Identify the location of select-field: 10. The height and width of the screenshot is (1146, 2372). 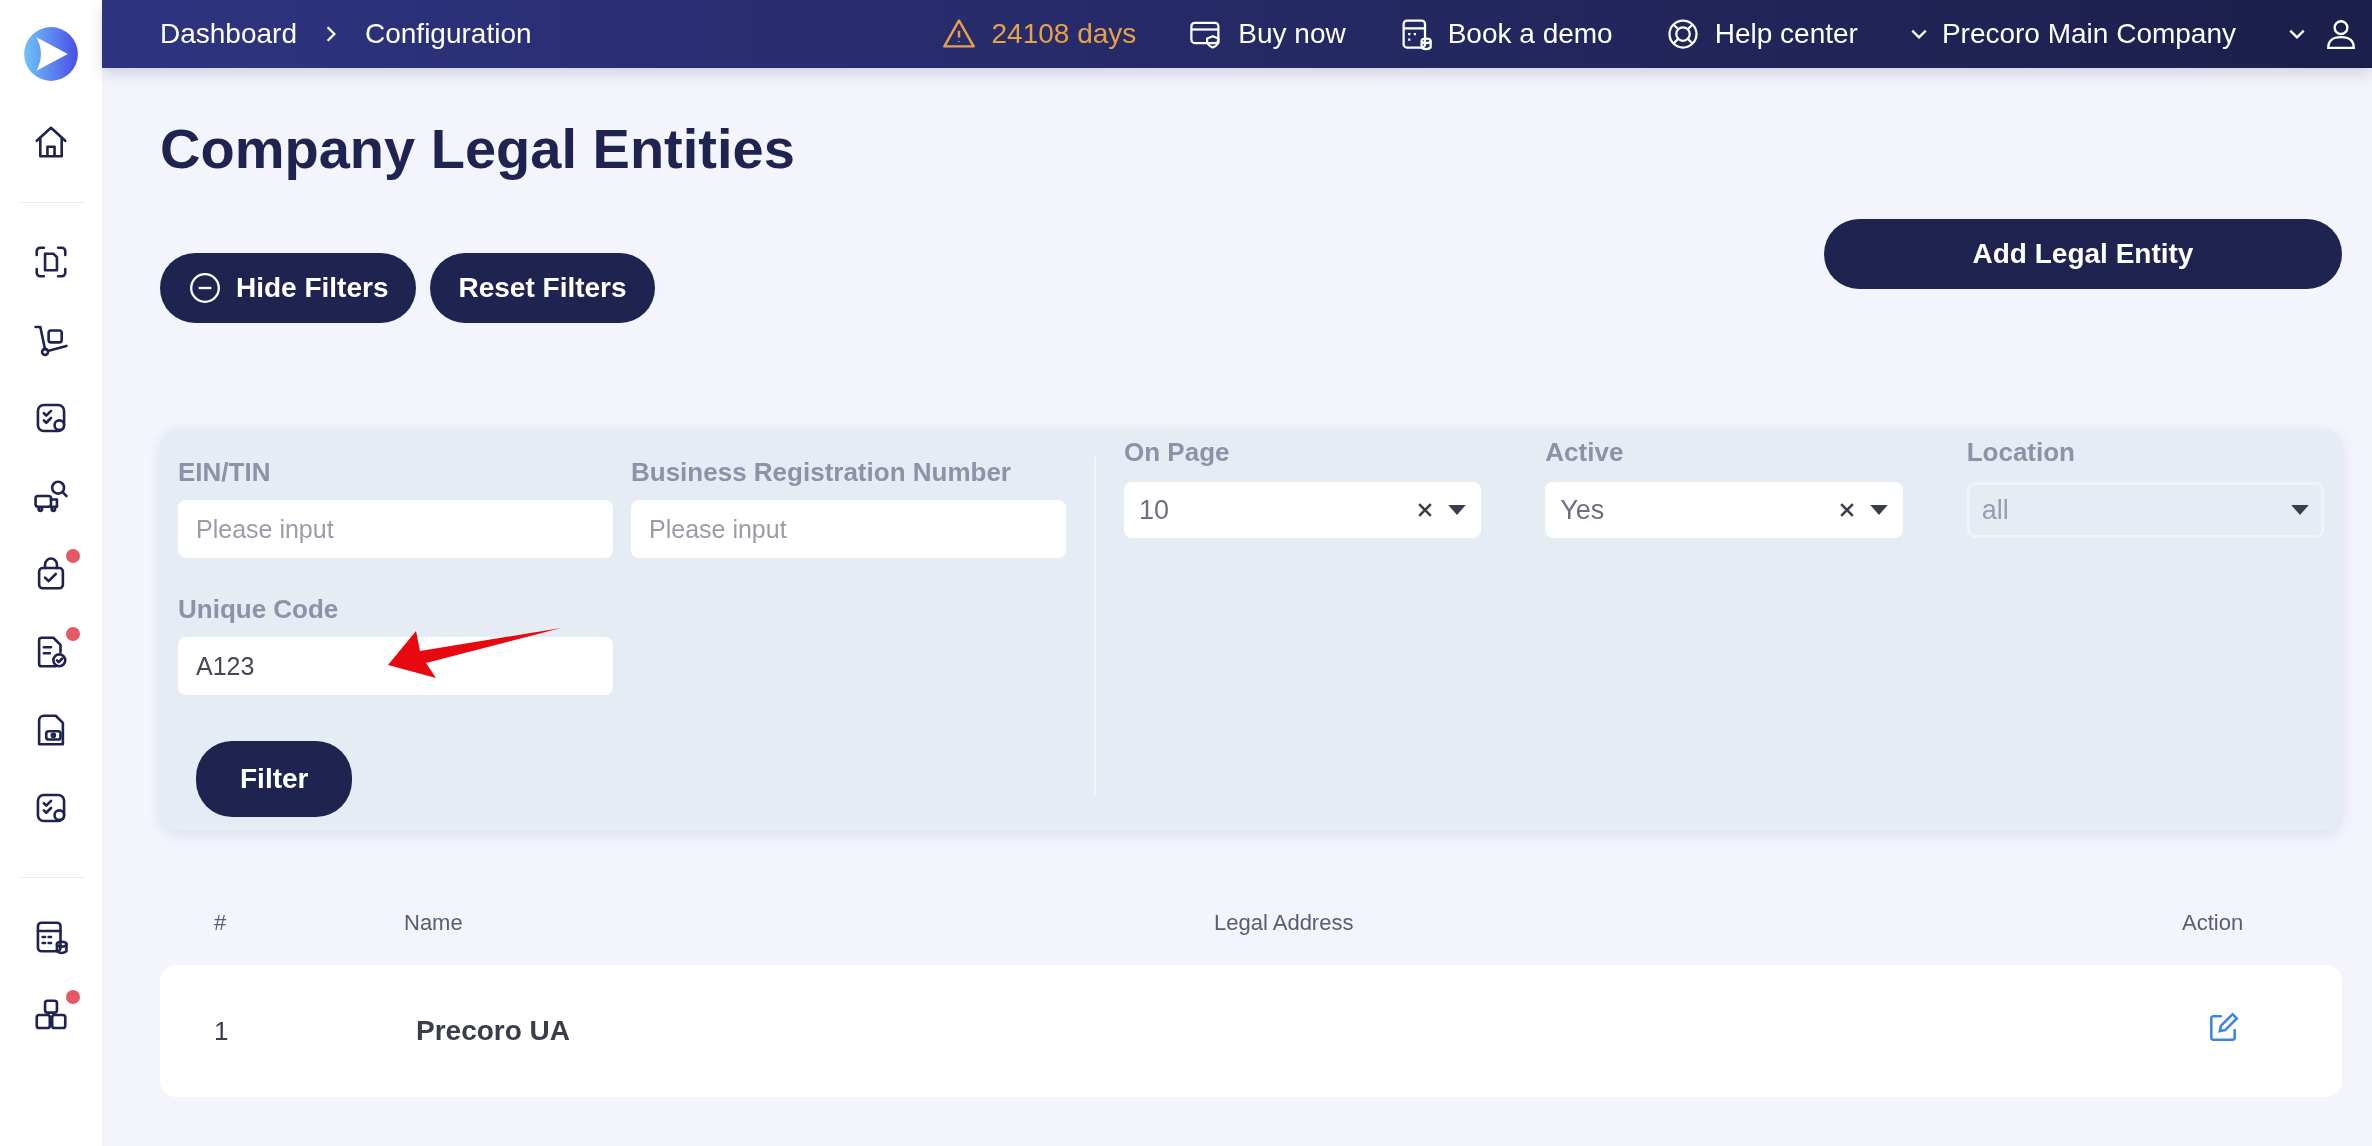
(1303, 510).